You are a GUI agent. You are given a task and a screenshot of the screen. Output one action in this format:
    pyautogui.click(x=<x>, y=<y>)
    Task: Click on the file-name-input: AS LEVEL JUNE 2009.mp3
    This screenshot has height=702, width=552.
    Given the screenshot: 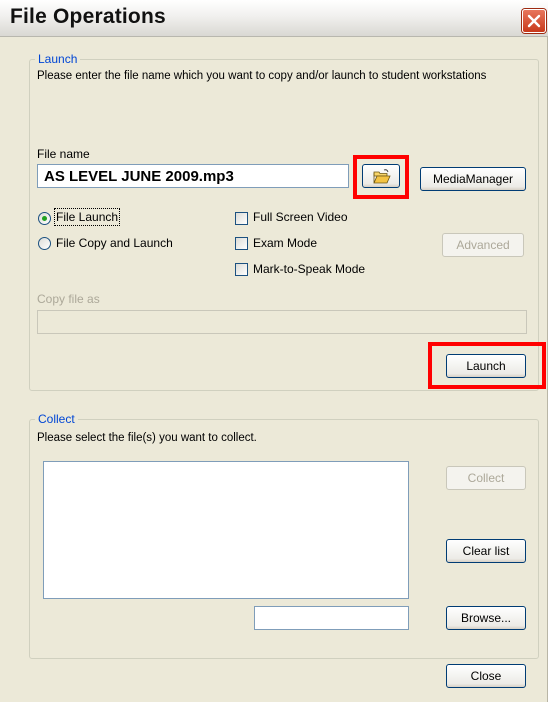 What is the action you would take?
    pyautogui.click(x=193, y=176)
    